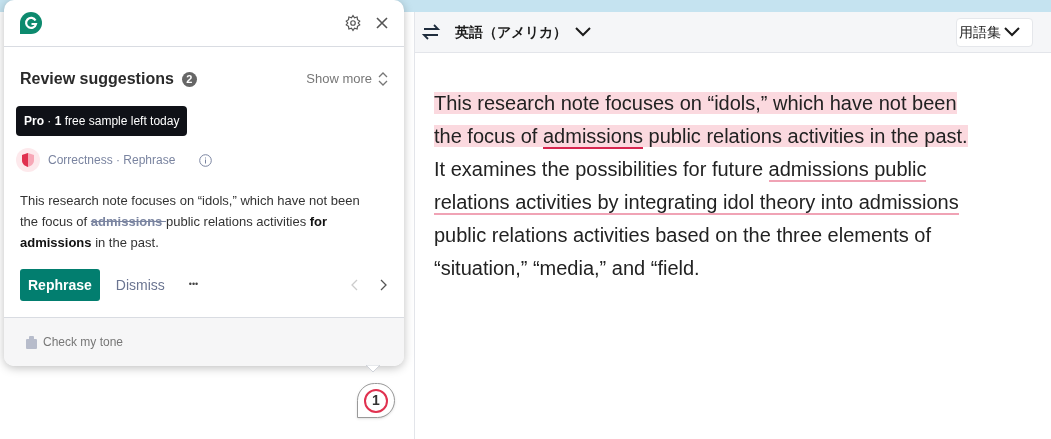 Image resolution: width=1051 pixels, height=439 pixels. What do you see at coordinates (75, 342) in the screenshot?
I see `check-tone-button: Check my tone` at bounding box center [75, 342].